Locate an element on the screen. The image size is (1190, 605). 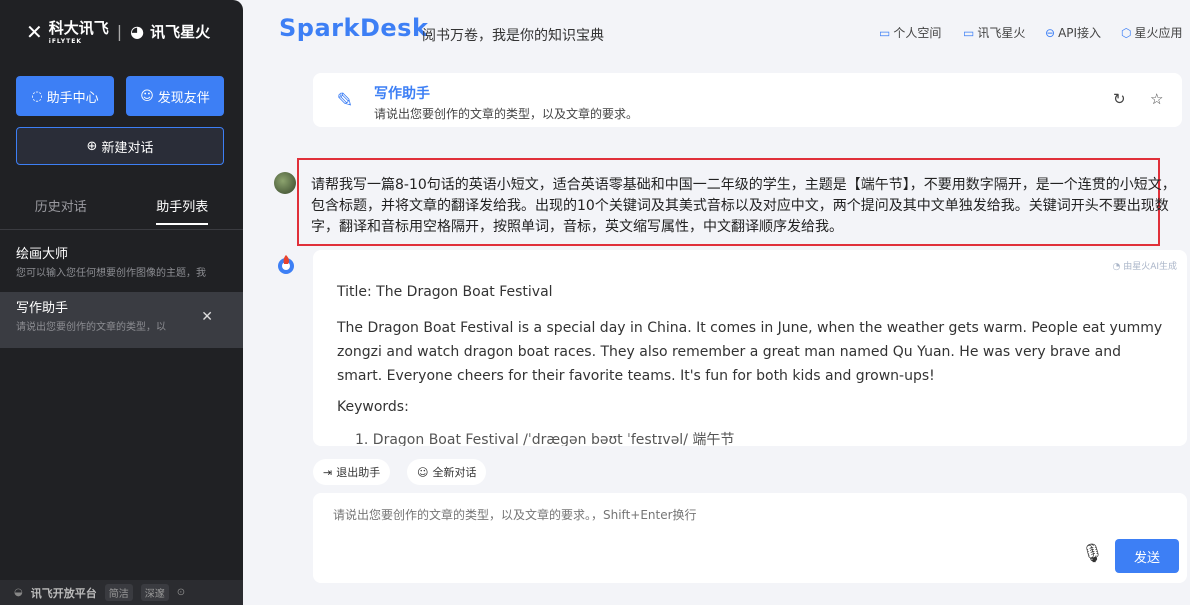
sidebar-tabs: 历史对话 助手列表 is located at coordinates (121, 210).